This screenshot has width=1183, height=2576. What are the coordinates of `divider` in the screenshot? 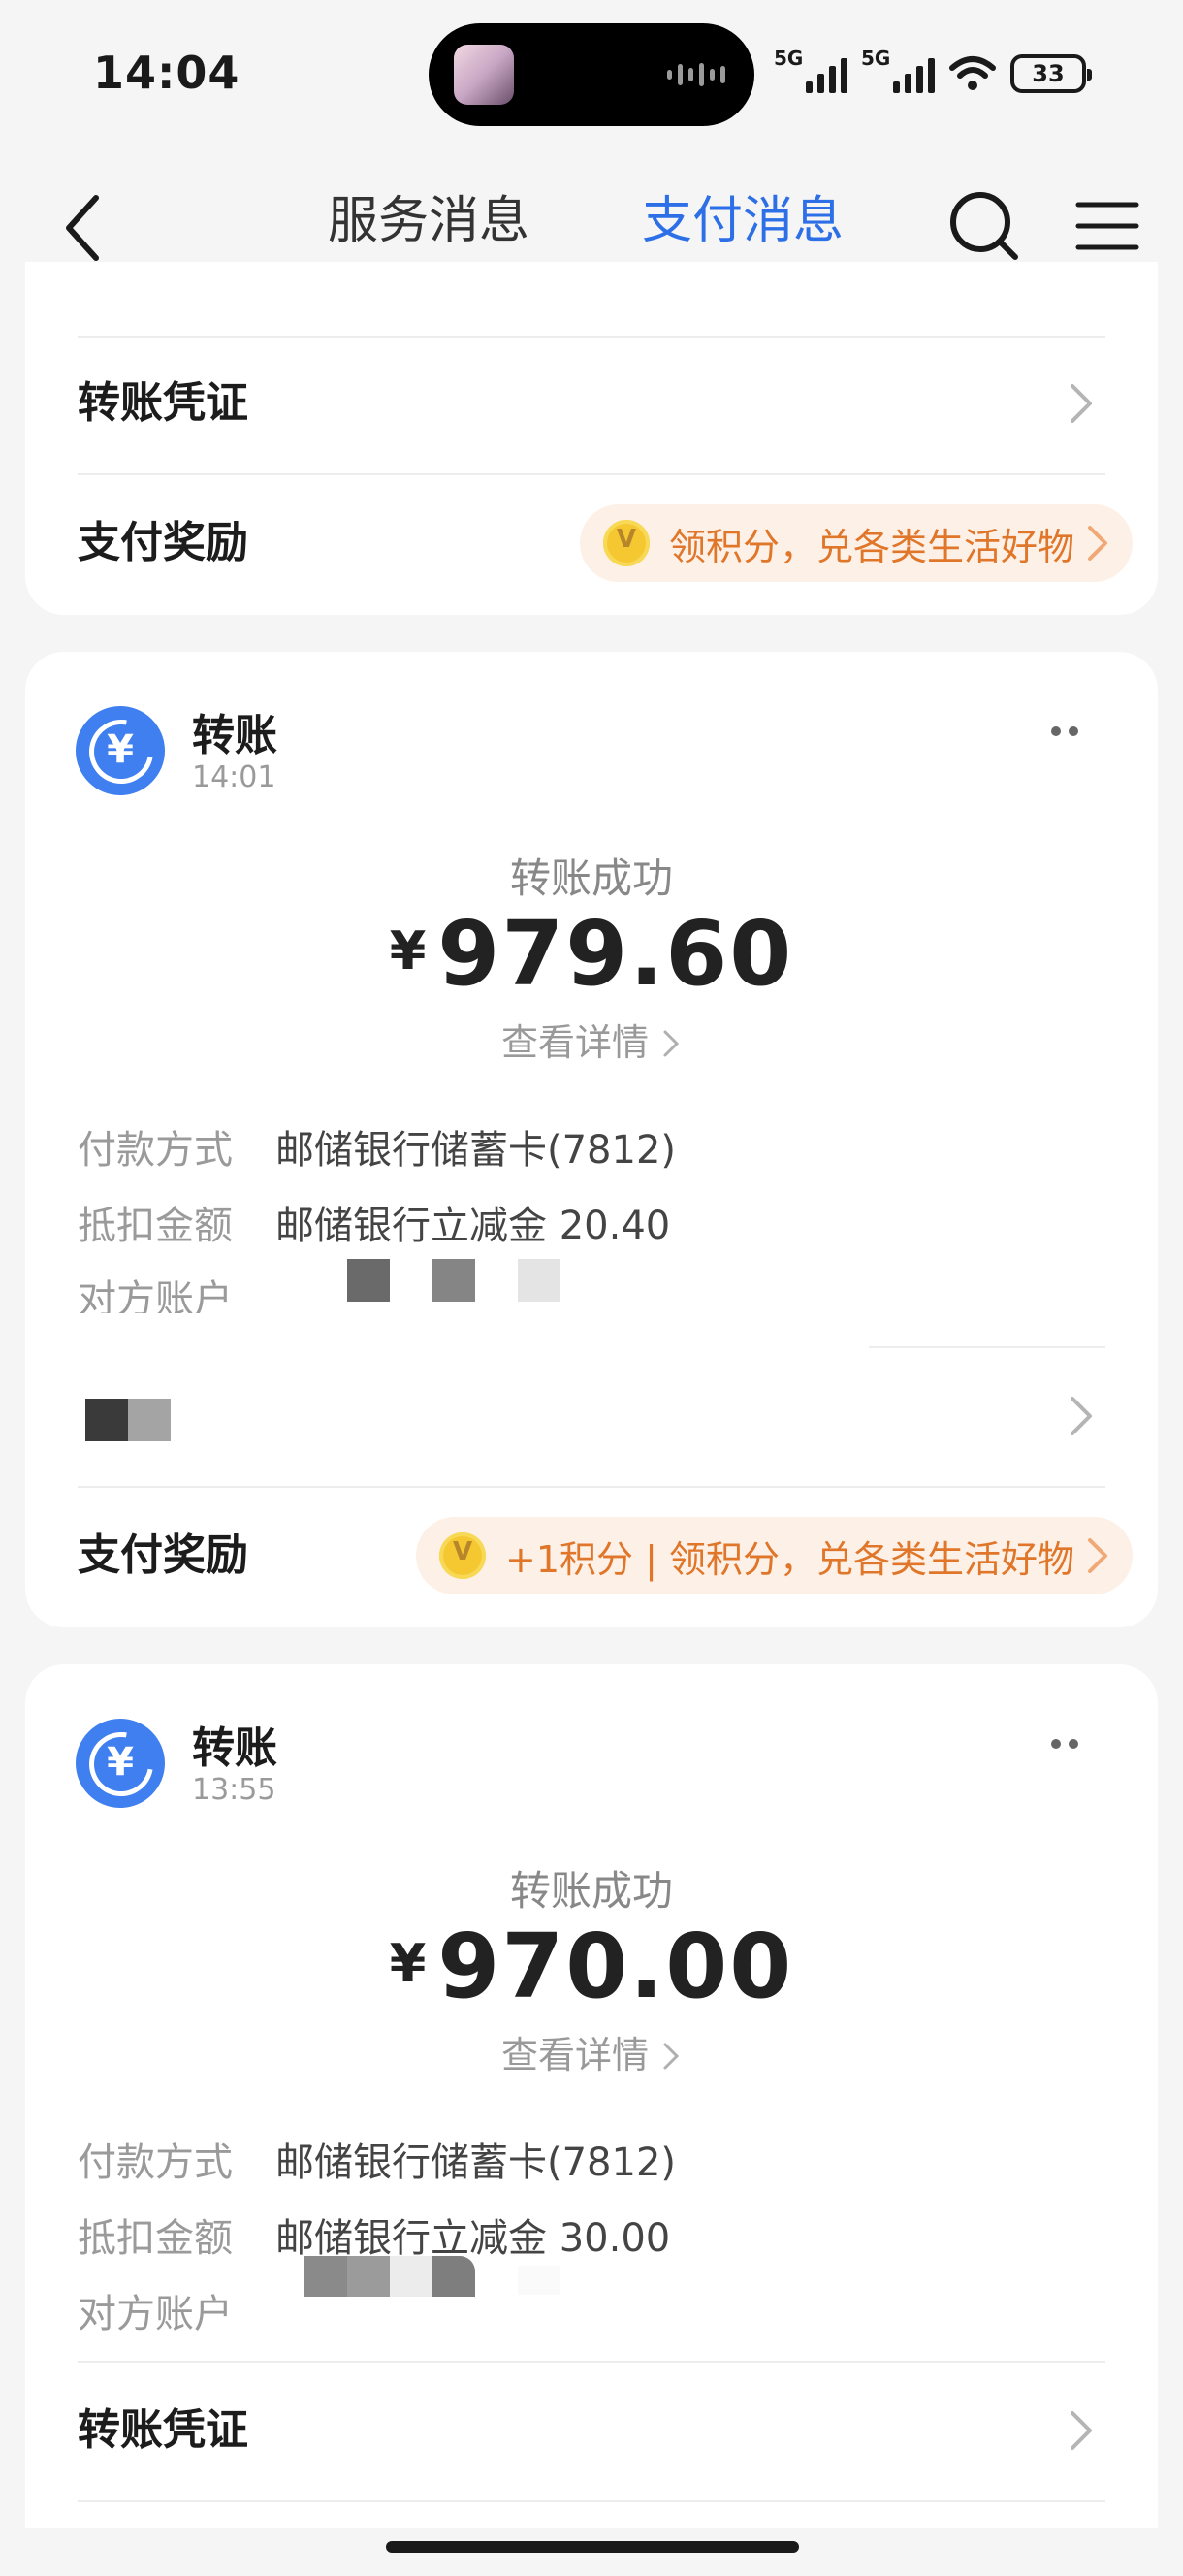 It's located at (591, 2501).